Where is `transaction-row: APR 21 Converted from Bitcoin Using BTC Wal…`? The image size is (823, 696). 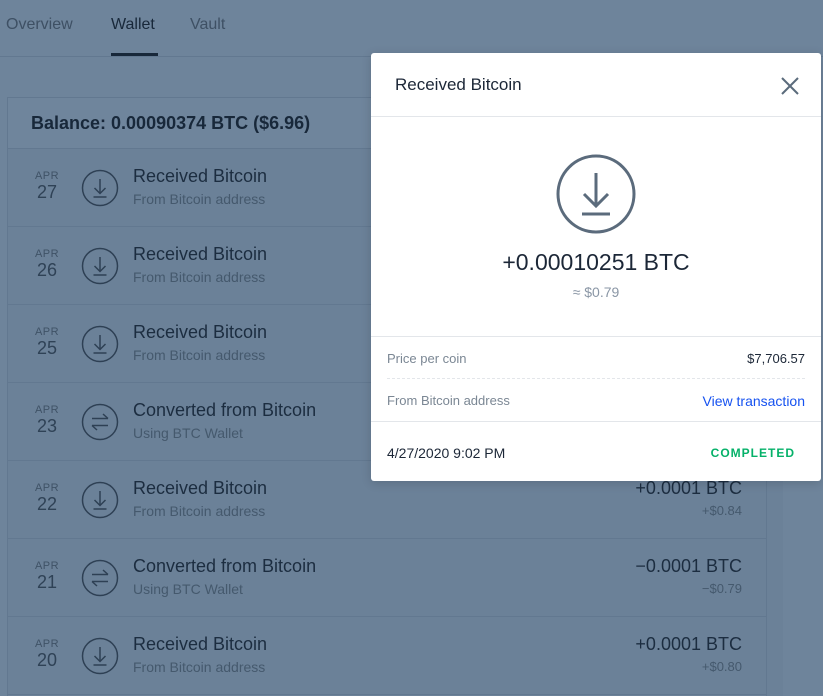
transaction-row: APR 21 Converted from Bitcoin Using BTC Wal… is located at coordinates (387, 578).